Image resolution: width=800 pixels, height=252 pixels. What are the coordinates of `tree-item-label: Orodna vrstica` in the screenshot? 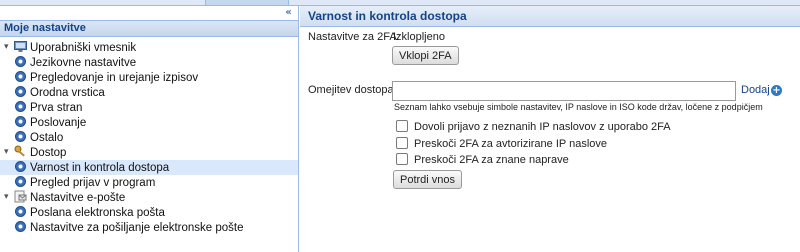 It's located at (67, 93).